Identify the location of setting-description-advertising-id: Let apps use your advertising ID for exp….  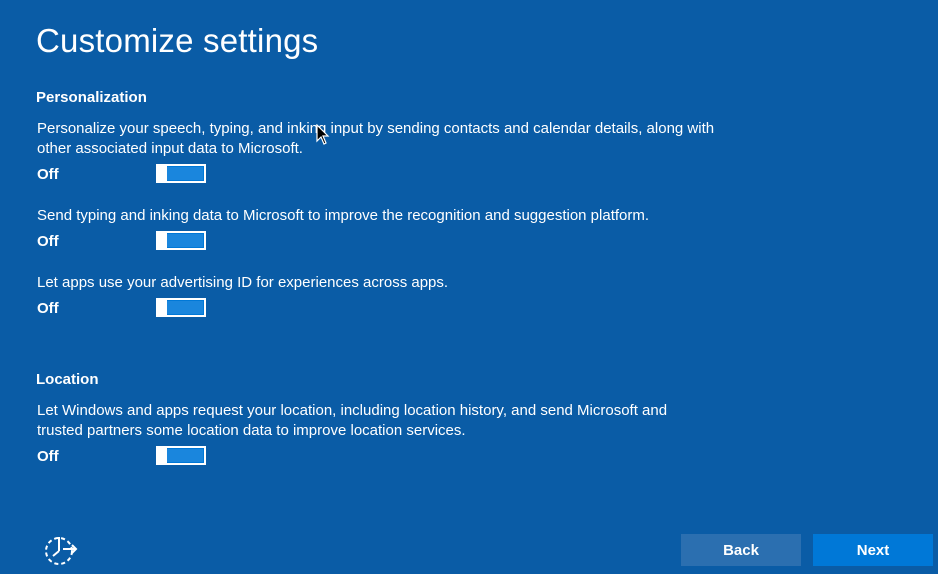
(243, 282).